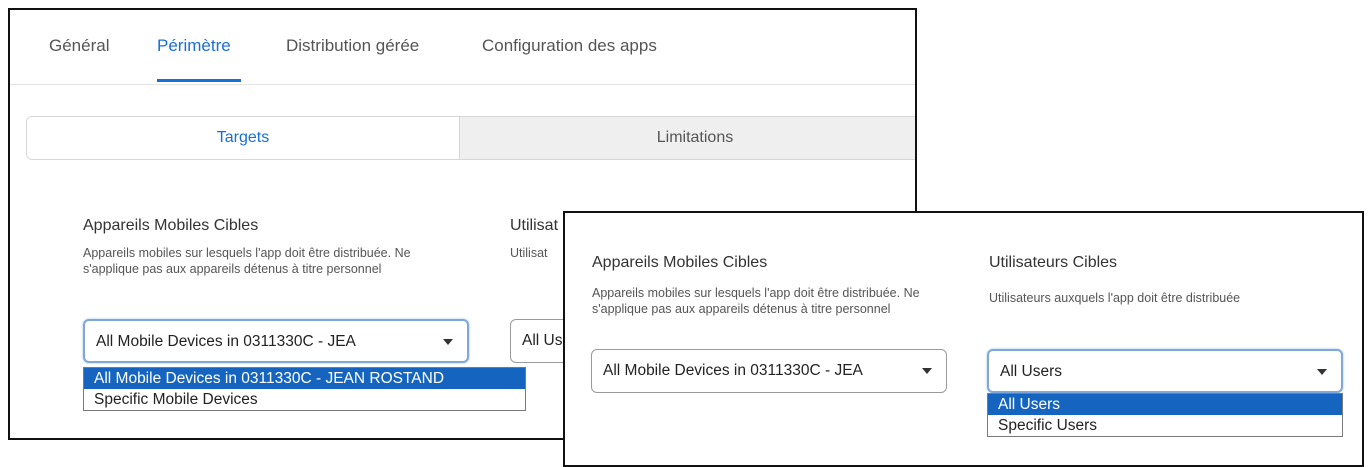 The height and width of the screenshot is (467, 1369). What do you see at coordinates (1165, 404) in the screenshot?
I see `users-option-all: All Users` at bounding box center [1165, 404].